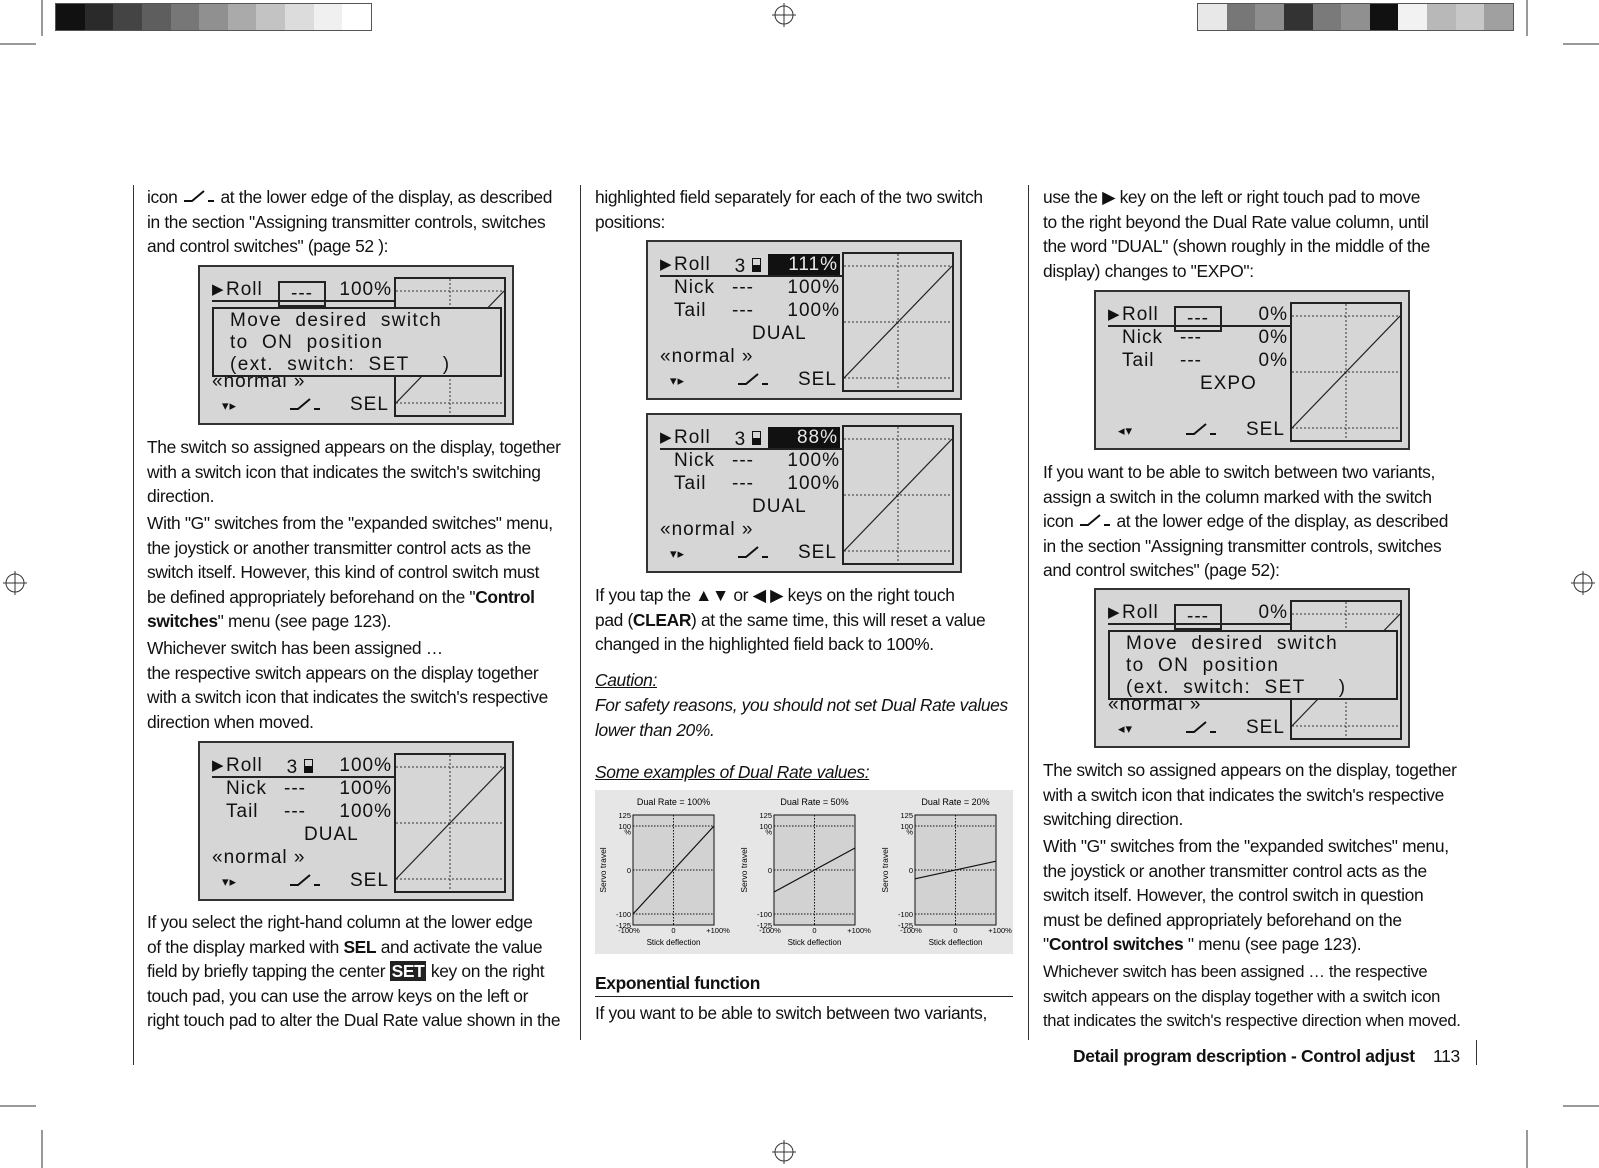 Image resolution: width=1599 pixels, height=1168 pixels. What do you see at coordinates (673, 930) in the screenshot?
I see `x-tick-label: 0` at bounding box center [673, 930].